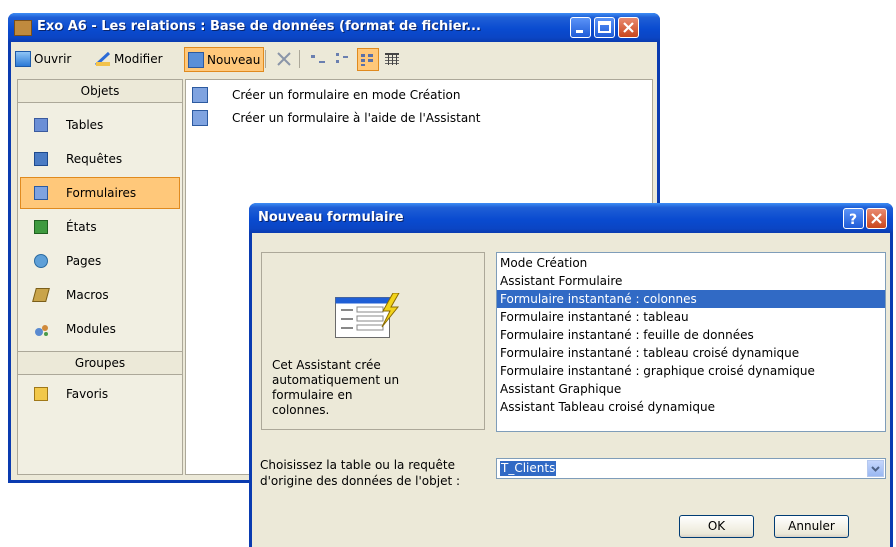 The image size is (896, 547). What do you see at coordinates (346, 95) in the screenshot?
I see `list-item-label: Créer un formulaire en mode Création` at bounding box center [346, 95].